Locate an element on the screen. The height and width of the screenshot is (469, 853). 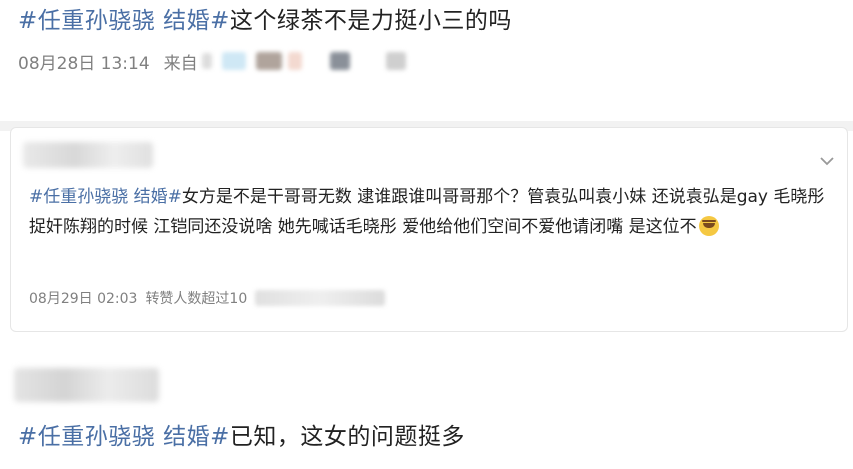
post-3-body: 已知，这女的问题挺多 is located at coordinates (347, 437).